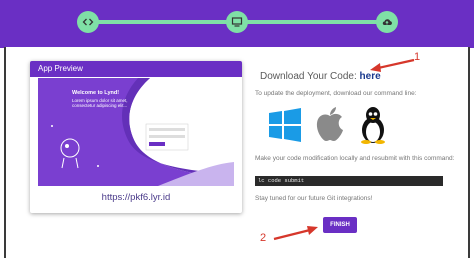 This screenshot has width=474, height=258. I want to click on windows-icon, so click(285, 125).